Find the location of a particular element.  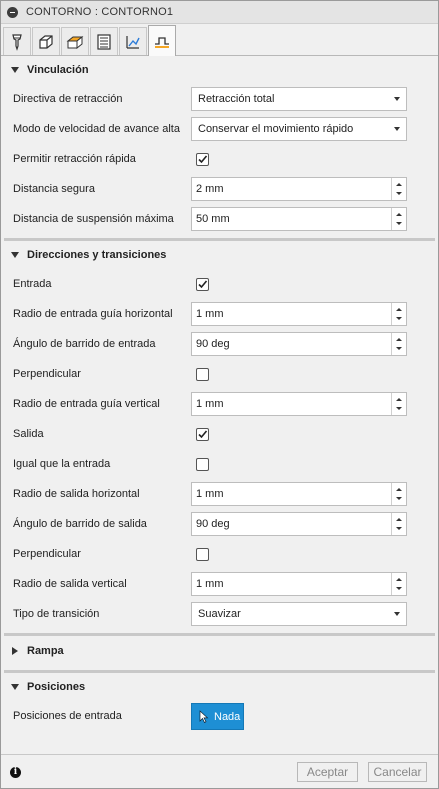

section-ramp: Rampa is located at coordinates (219, 654).